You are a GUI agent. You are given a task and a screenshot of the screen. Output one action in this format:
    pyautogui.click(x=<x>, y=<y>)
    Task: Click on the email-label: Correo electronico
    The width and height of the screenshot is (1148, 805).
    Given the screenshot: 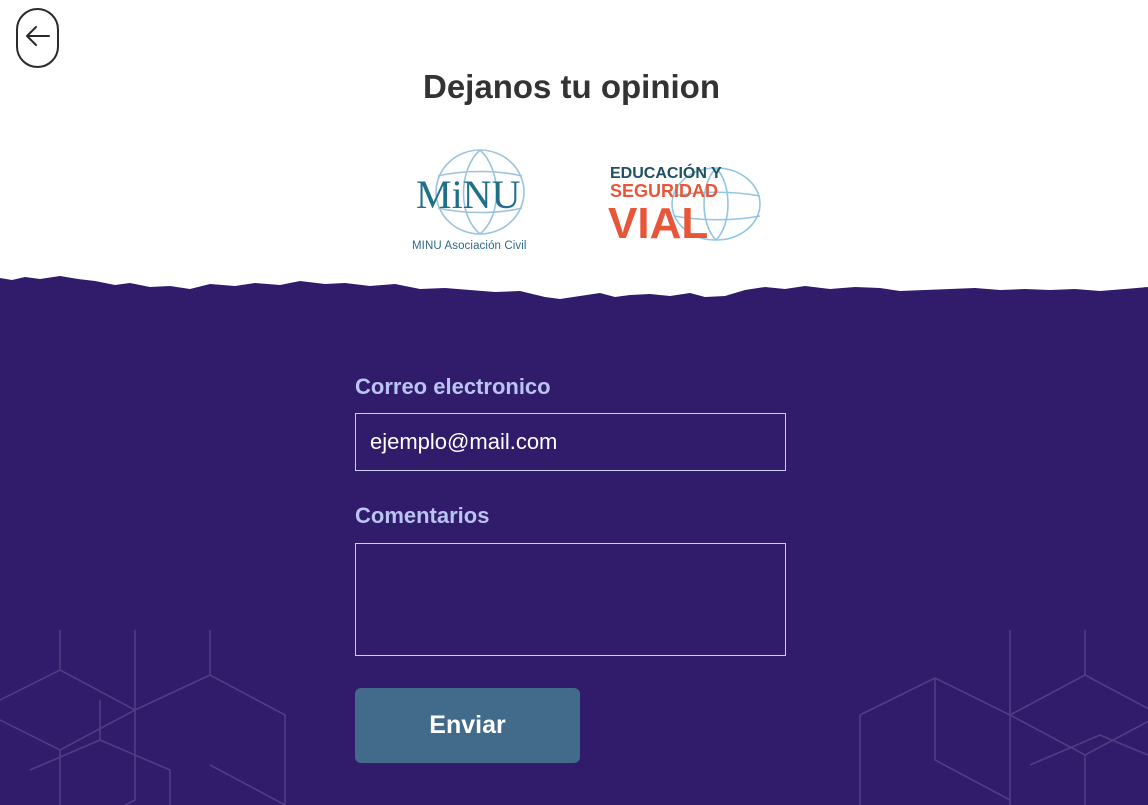 What is the action you would take?
    pyautogui.click(x=453, y=386)
    